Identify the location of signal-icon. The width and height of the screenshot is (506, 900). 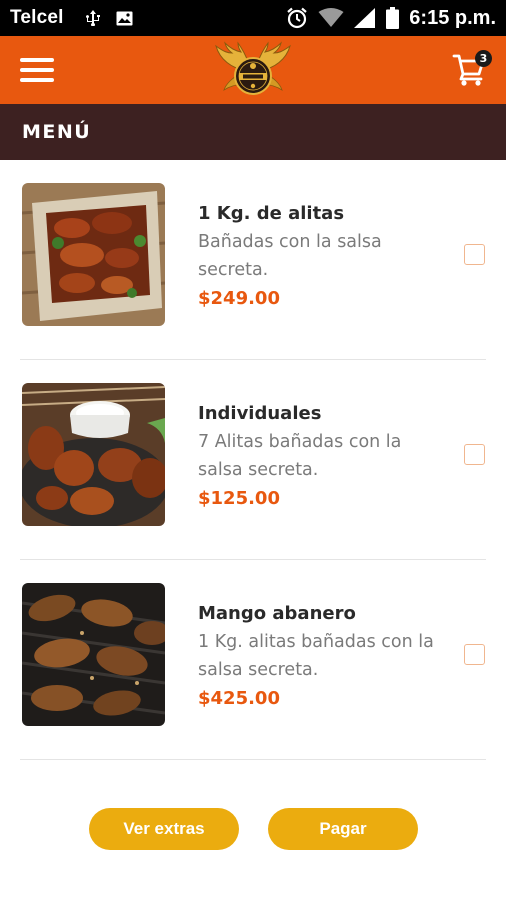
(365, 18).